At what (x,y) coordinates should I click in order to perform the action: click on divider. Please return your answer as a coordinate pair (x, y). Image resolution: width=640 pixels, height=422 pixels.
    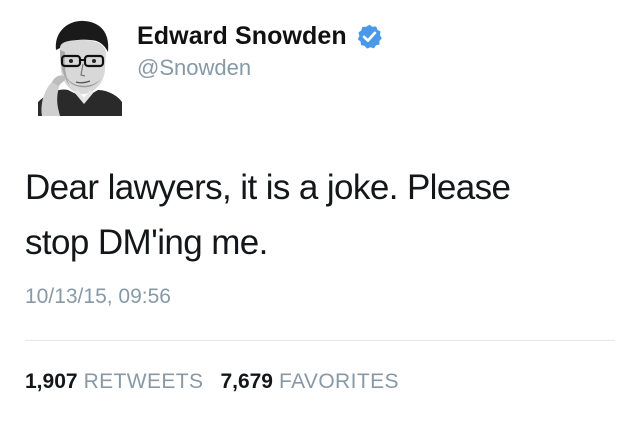
    Looking at the image, I should click on (320, 340).